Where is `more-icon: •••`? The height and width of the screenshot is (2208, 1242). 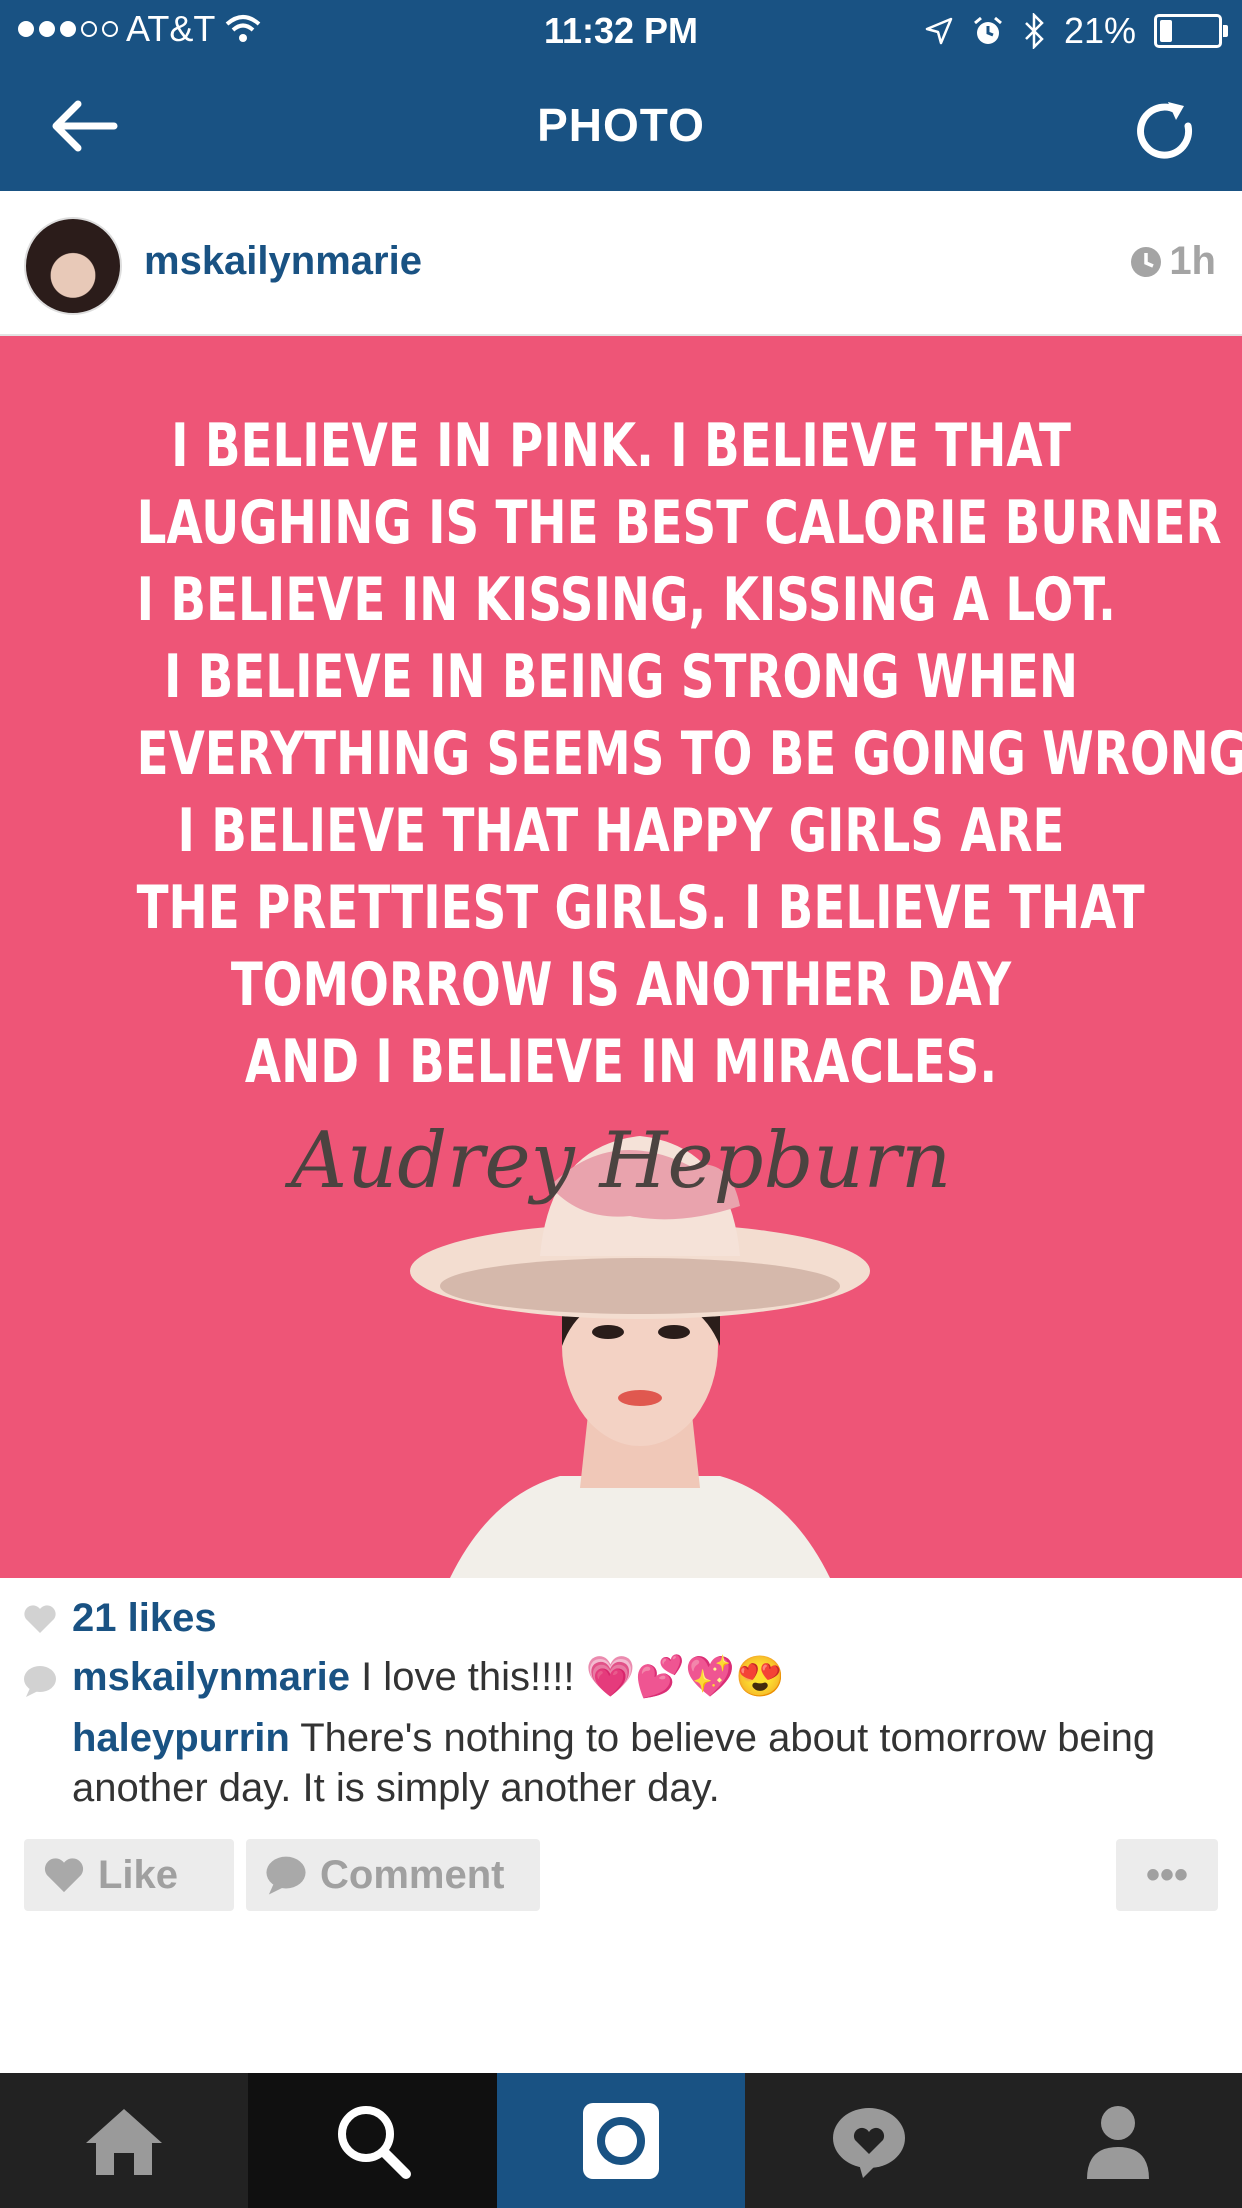
more-icon: ••• is located at coordinates (1166, 1874).